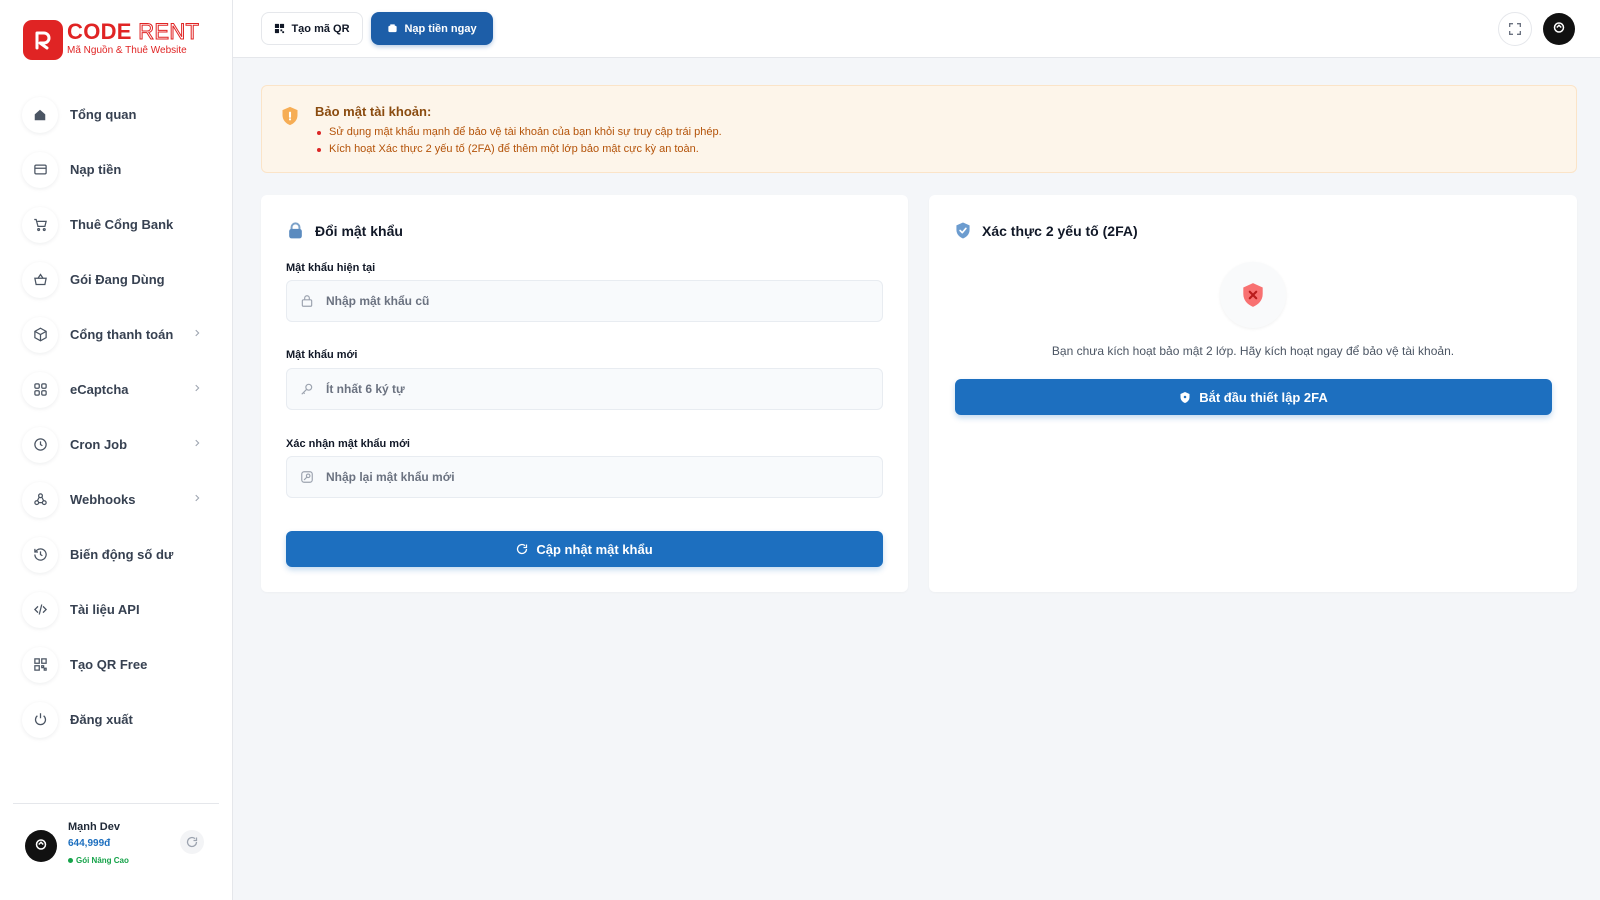 This screenshot has height=900, width=1600. I want to click on shield-check-icon, so click(963, 230).